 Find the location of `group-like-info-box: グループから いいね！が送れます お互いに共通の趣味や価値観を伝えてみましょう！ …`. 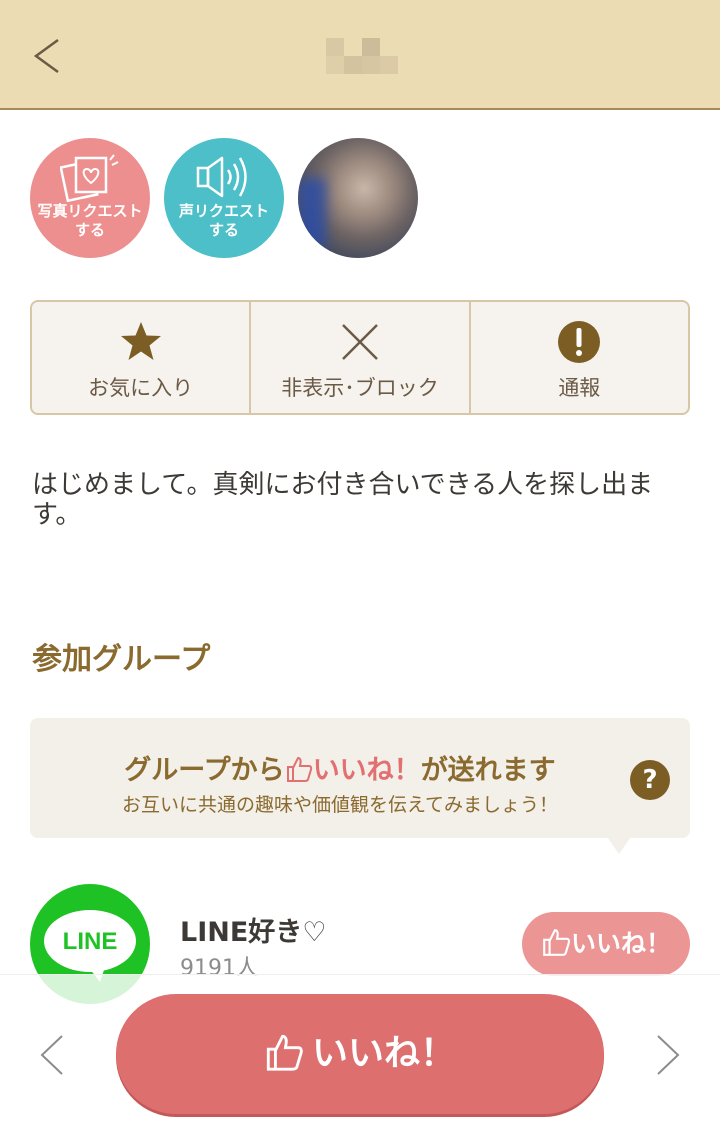

group-like-info-box: グループから いいね！が送れます お互いに共通の趣味や価値観を伝えてみましょう！ … is located at coordinates (360, 786).